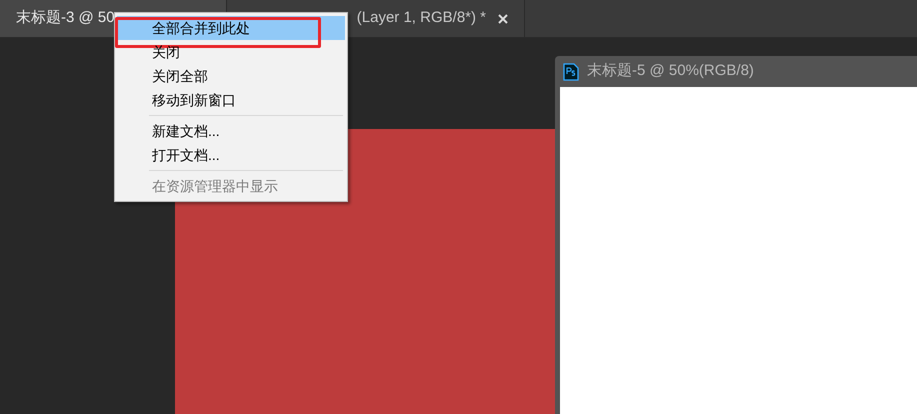 The height and width of the screenshot is (414, 917). I want to click on tab-title: (Layer 1, RGB/8*) *, so click(421, 18).